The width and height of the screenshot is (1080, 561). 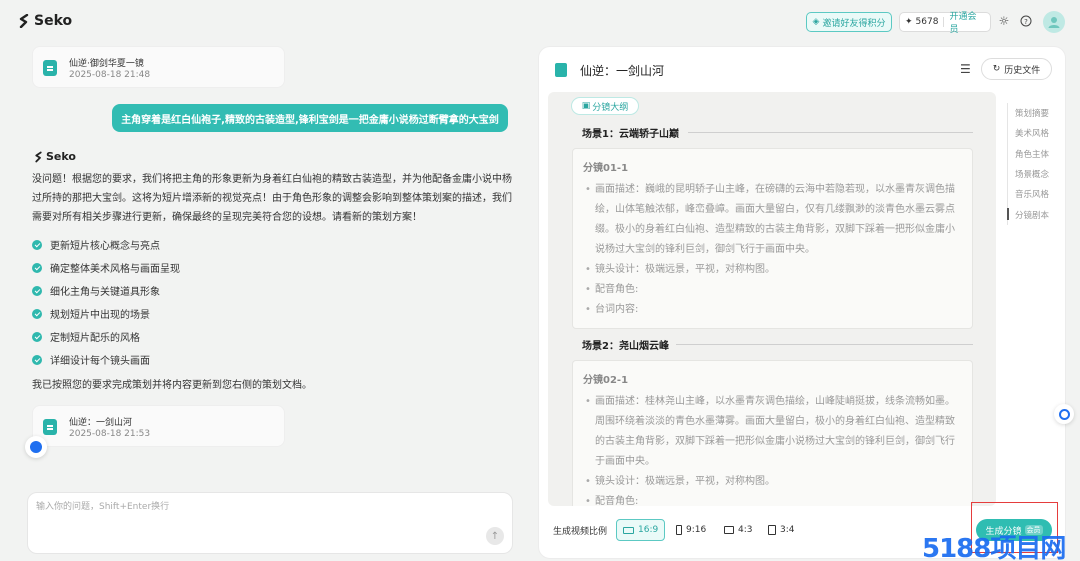 What do you see at coordinates (945, 22) in the screenshot?
I see `credits-badge: ✦ 5678 开通会员` at bounding box center [945, 22].